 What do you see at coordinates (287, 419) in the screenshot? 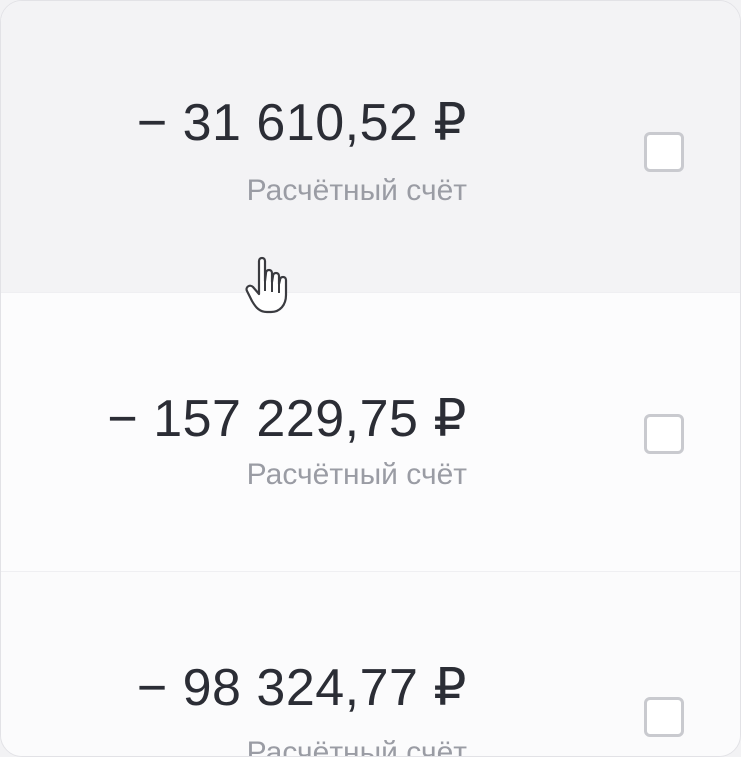
I see `transaction-amount: − 157 229,75 ₽` at bounding box center [287, 419].